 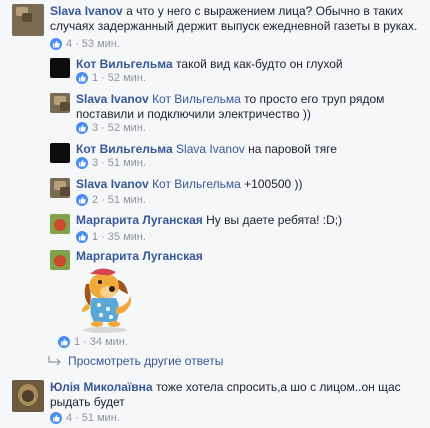 I want to click on reply-body: Slava Ivanov Кот Вильгельма +100500 )), so click(x=246, y=184).